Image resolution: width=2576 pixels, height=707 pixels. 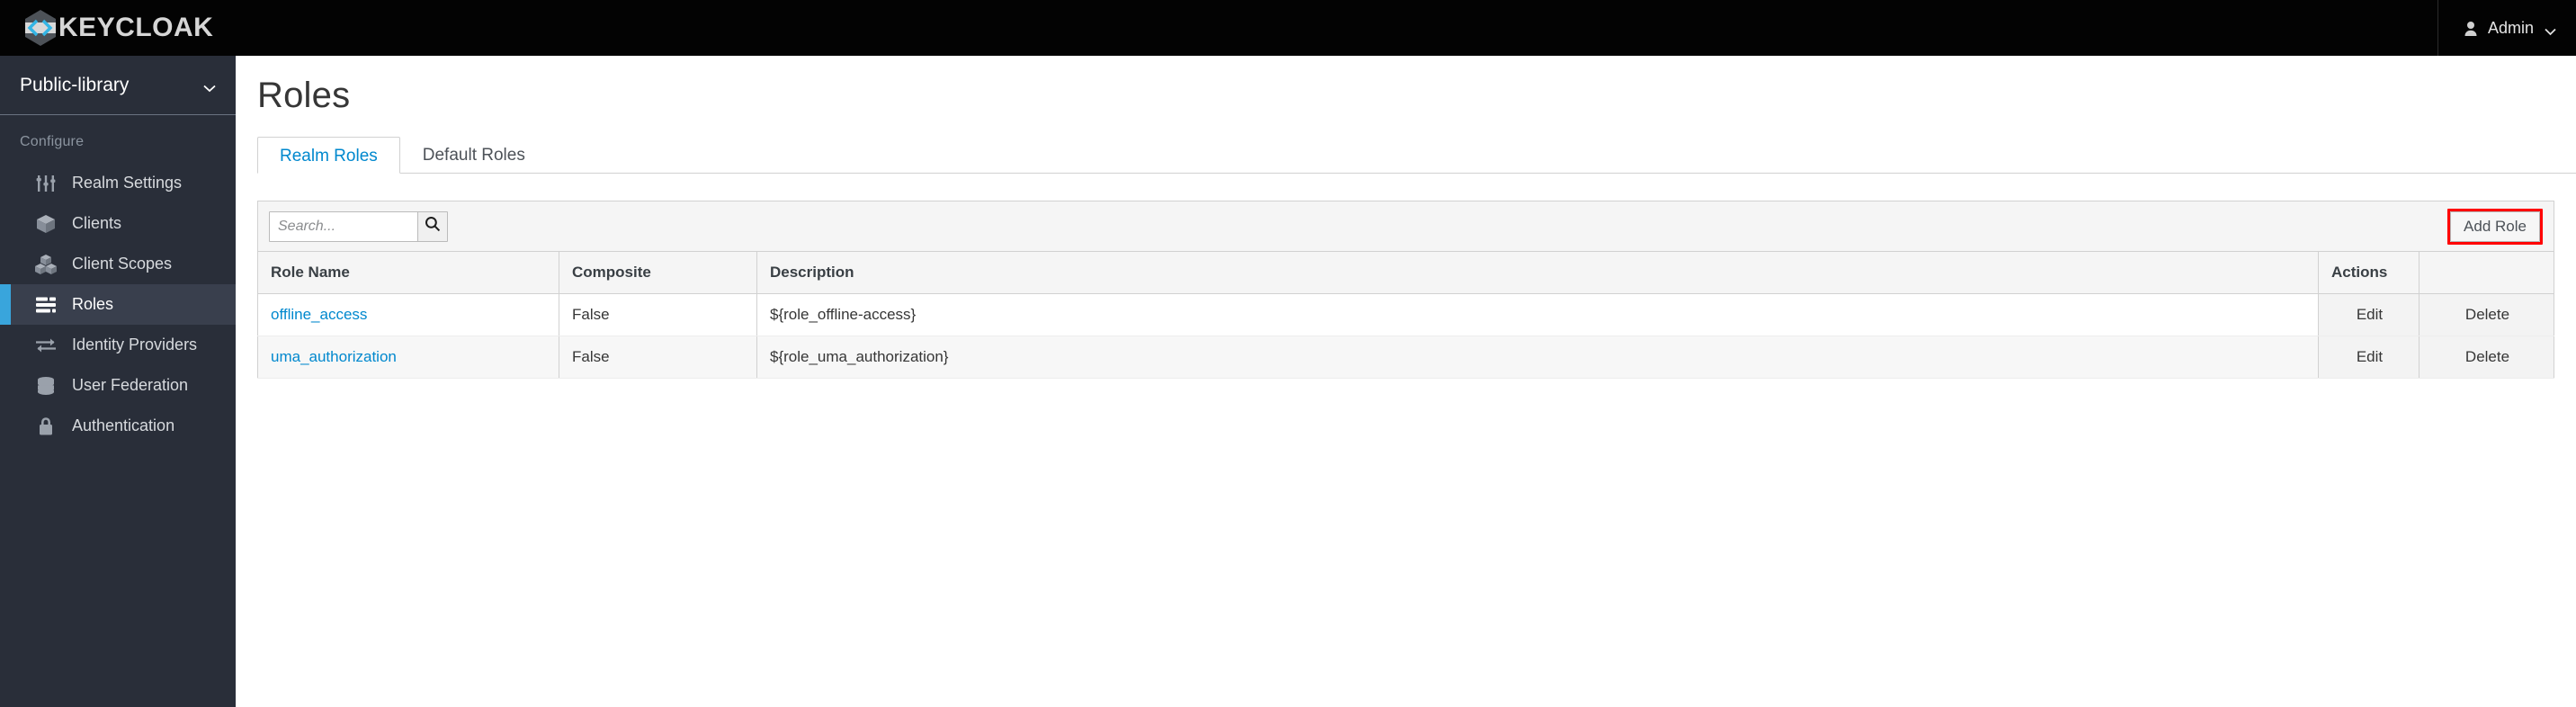 I want to click on sidebar: Public-library Configure Realm Settings, so click(x=118, y=381).